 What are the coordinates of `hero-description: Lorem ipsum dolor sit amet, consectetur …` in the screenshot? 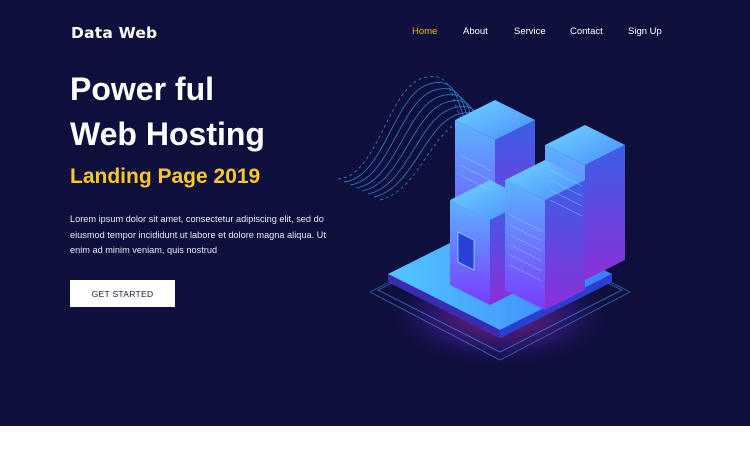 It's located at (198, 234).